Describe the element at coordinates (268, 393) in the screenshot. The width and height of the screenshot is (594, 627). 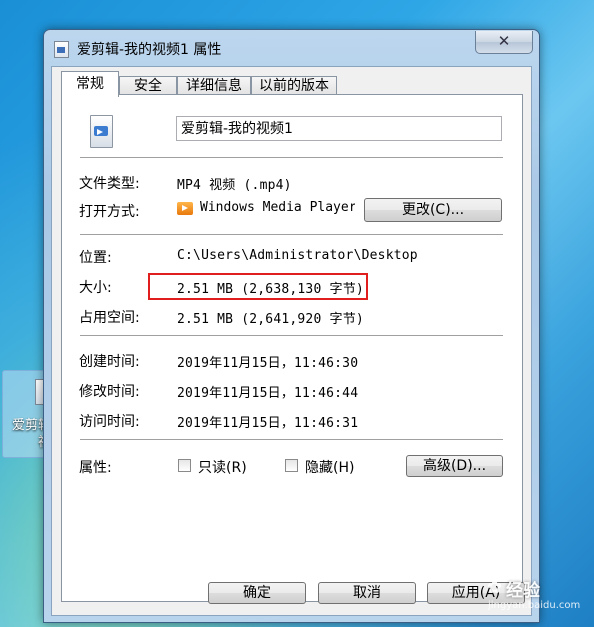
I see `modified-value: 2019年11月15日，11:46:44` at that location.